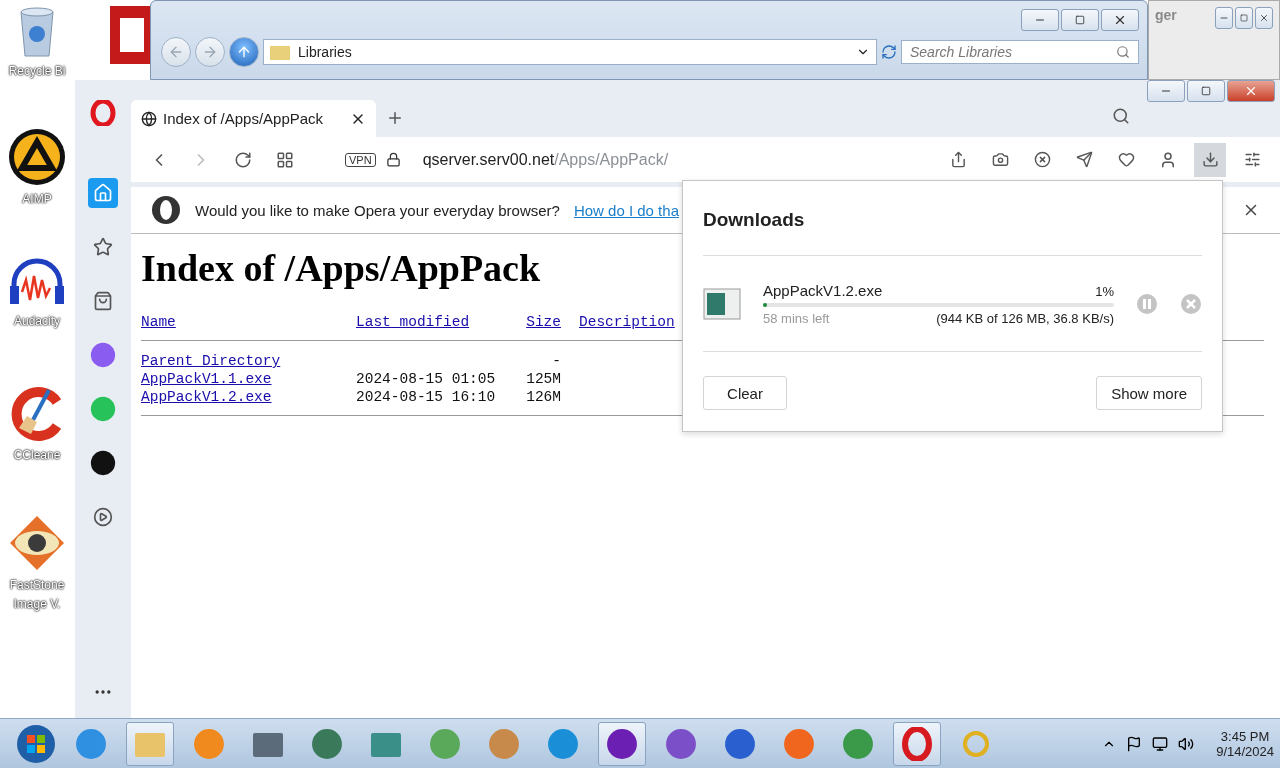 The width and height of the screenshot is (1280, 768). What do you see at coordinates (431, 322) in the screenshot?
I see `column-header-link: Last modified` at bounding box center [431, 322].